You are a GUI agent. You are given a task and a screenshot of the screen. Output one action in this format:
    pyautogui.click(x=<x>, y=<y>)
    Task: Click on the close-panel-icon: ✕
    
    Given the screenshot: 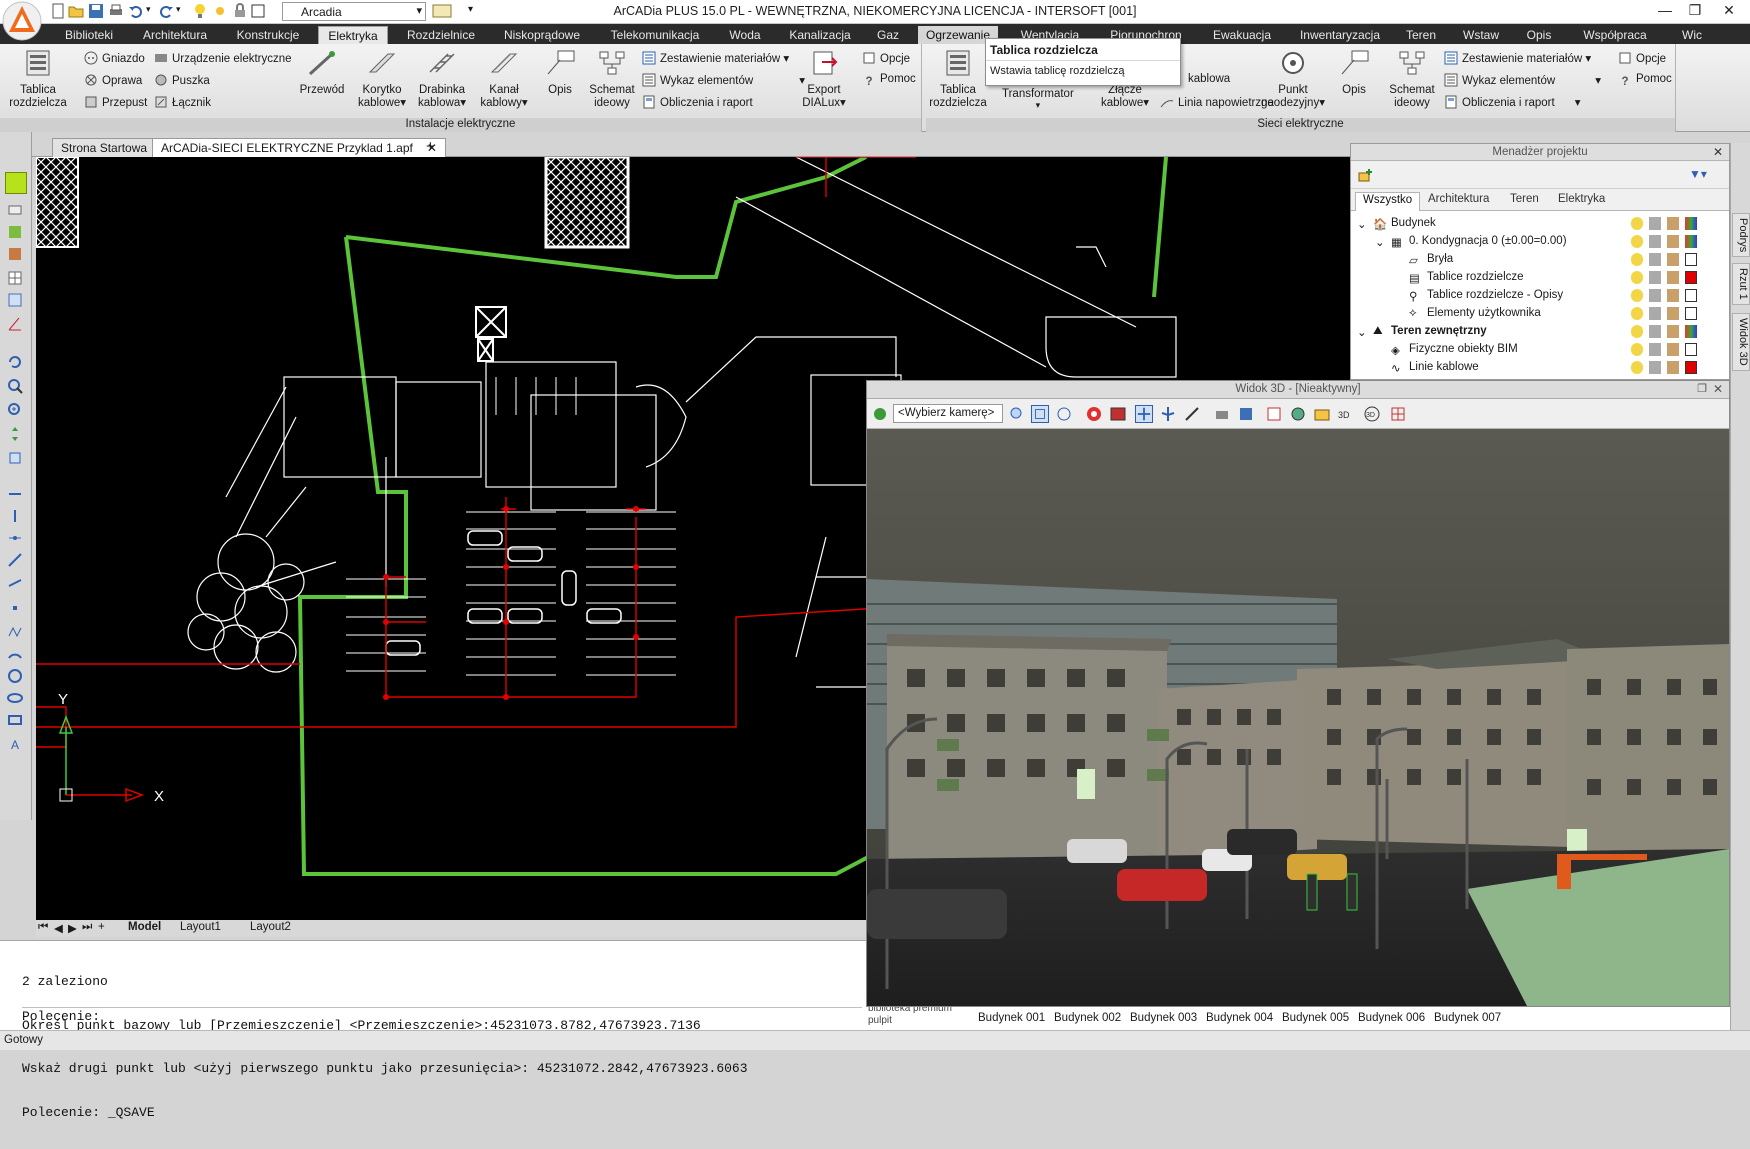 What is the action you would take?
    pyautogui.click(x=1718, y=152)
    